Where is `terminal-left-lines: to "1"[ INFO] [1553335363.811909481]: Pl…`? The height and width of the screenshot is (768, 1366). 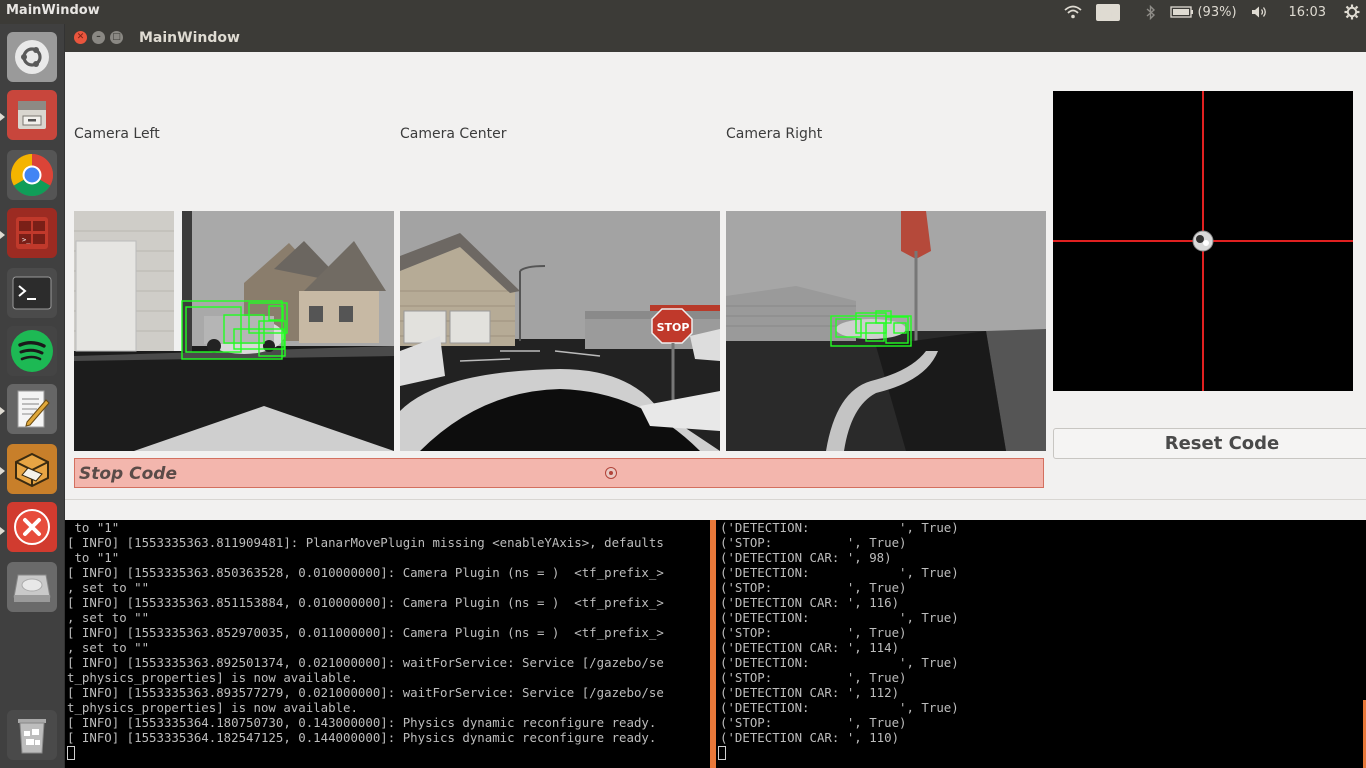 terminal-left-lines: to "1"[ INFO] [1553335363.811909481]: Pl… is located at coordinates (365, 632).